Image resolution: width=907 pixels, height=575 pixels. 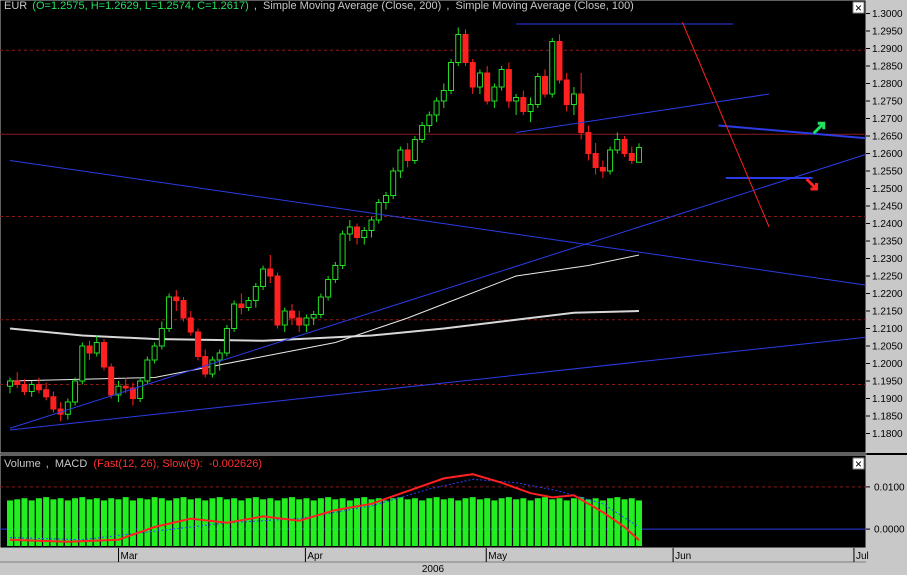 I want to click on legend-sep-3: ,, so click(x=47, y=464).